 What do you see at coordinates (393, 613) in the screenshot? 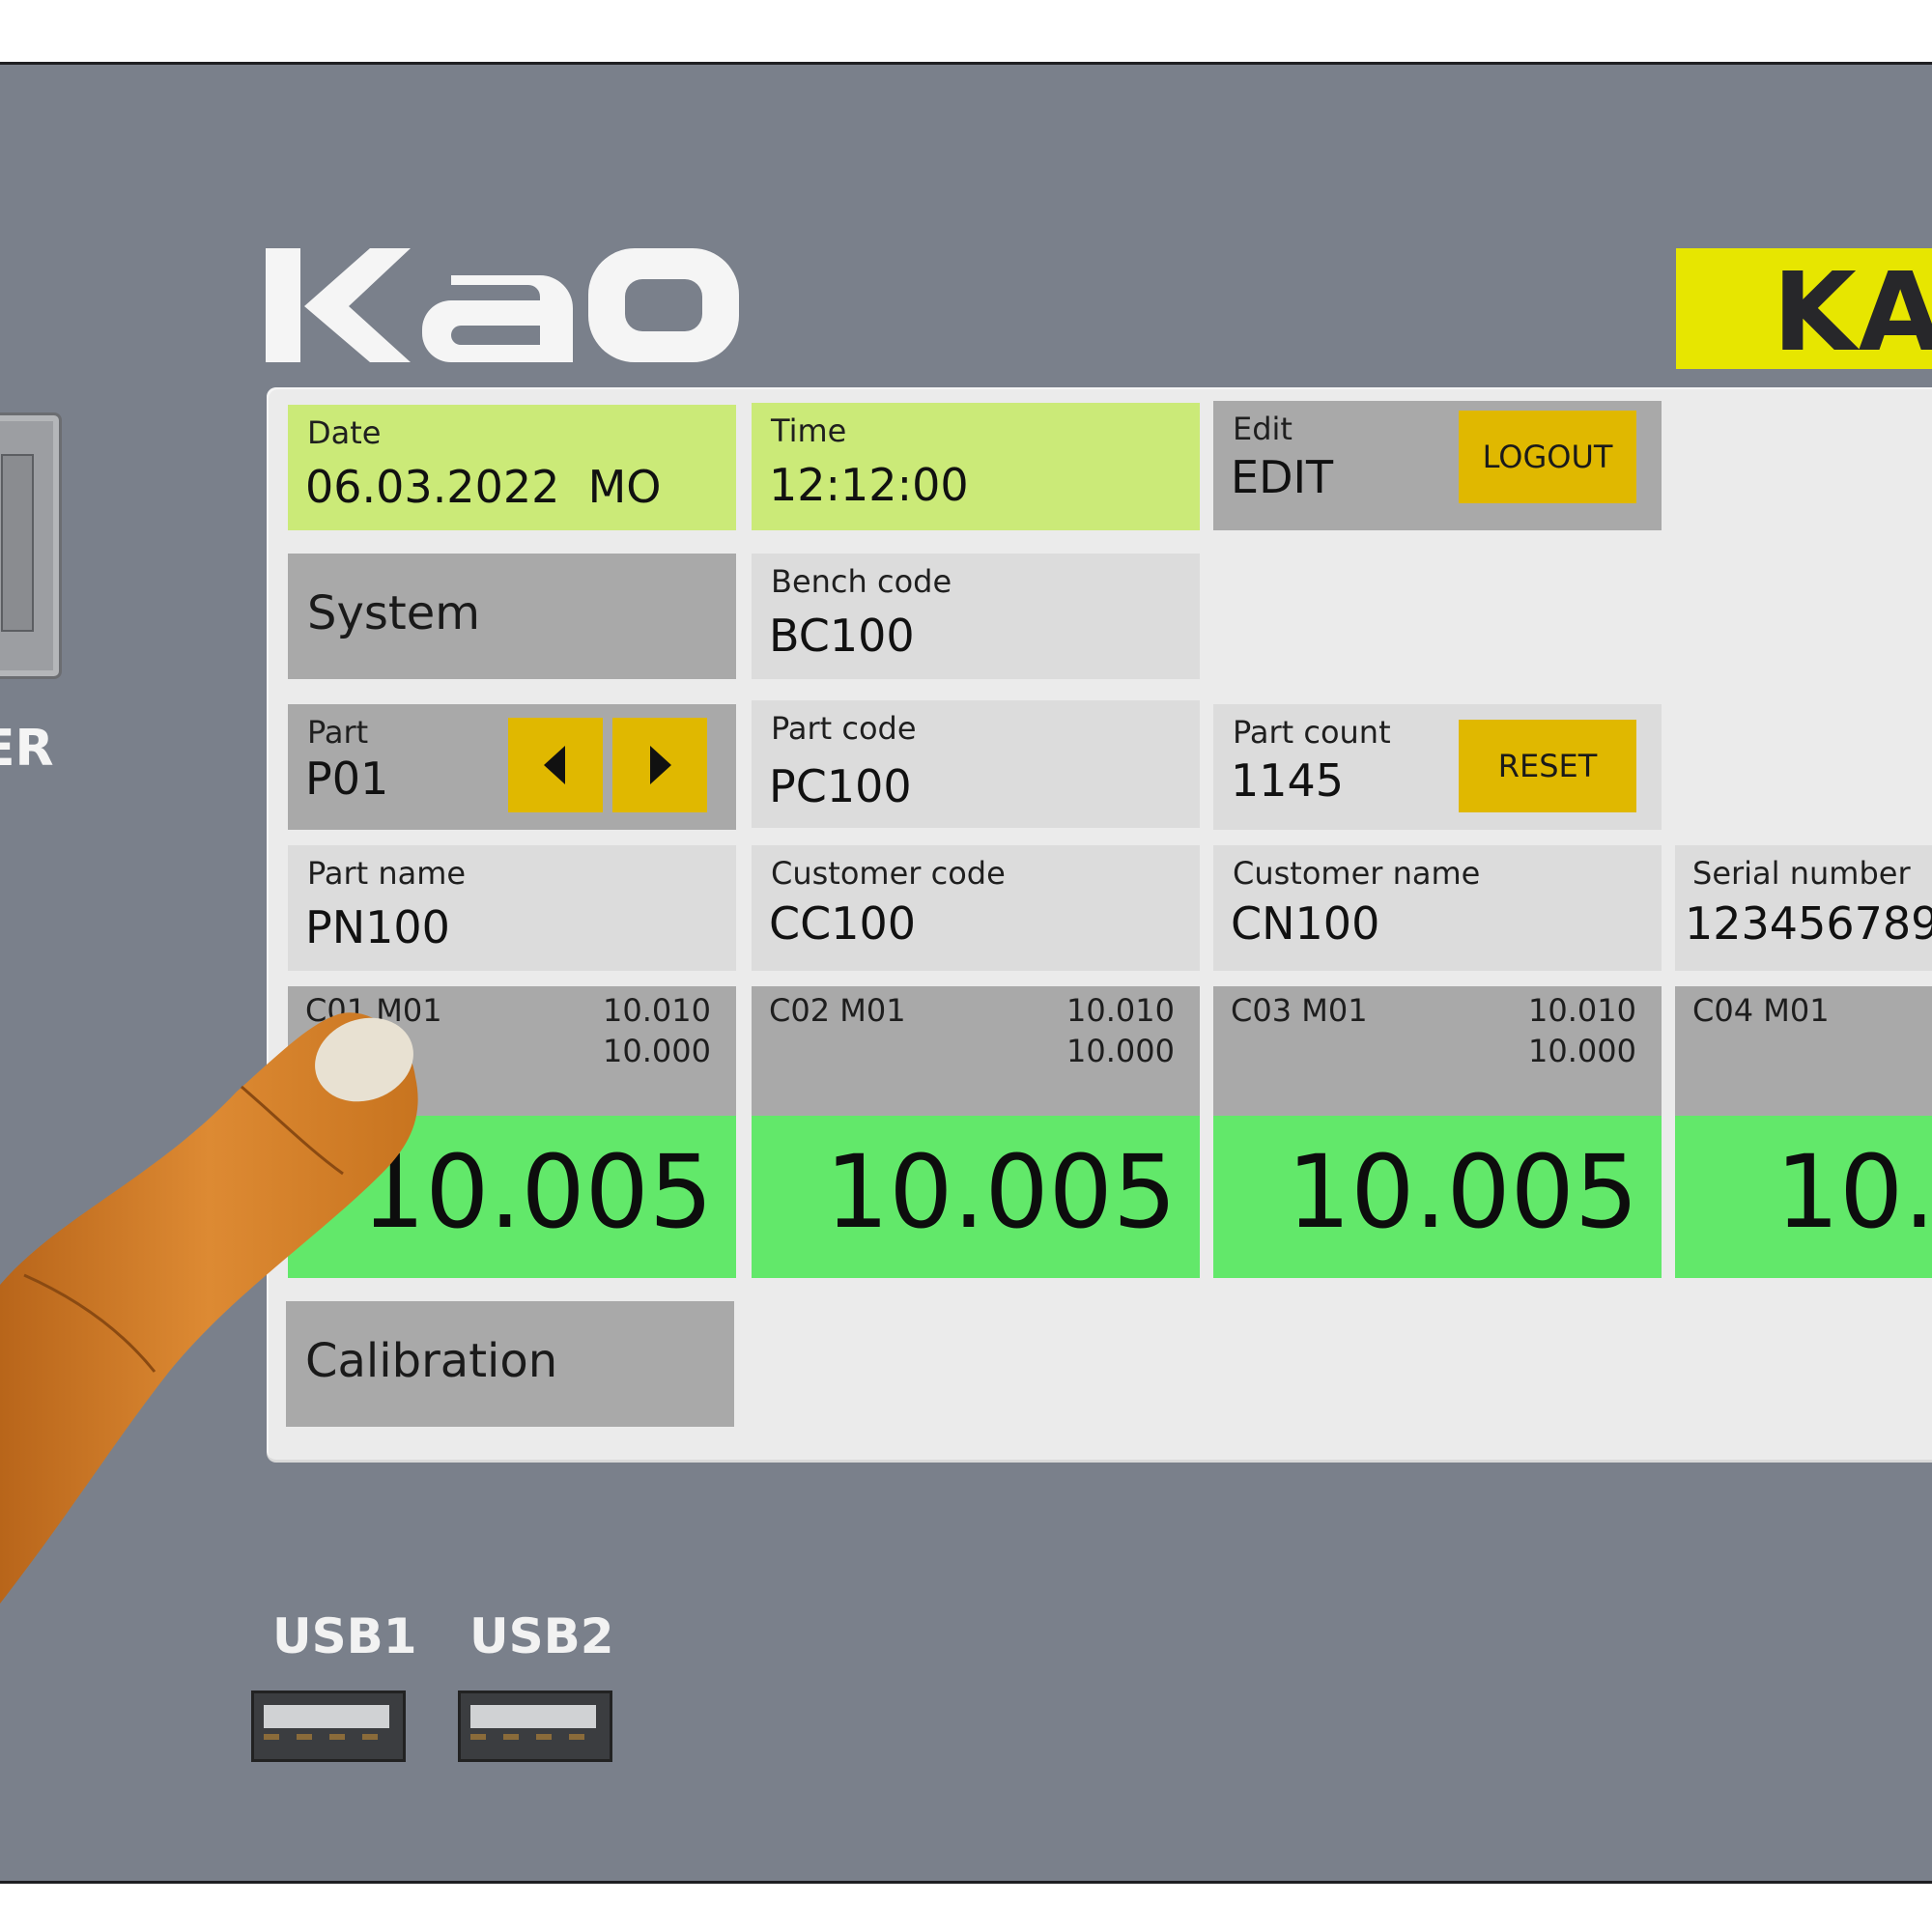
I see `system-button-label: System` at bounding box center [393, 613].